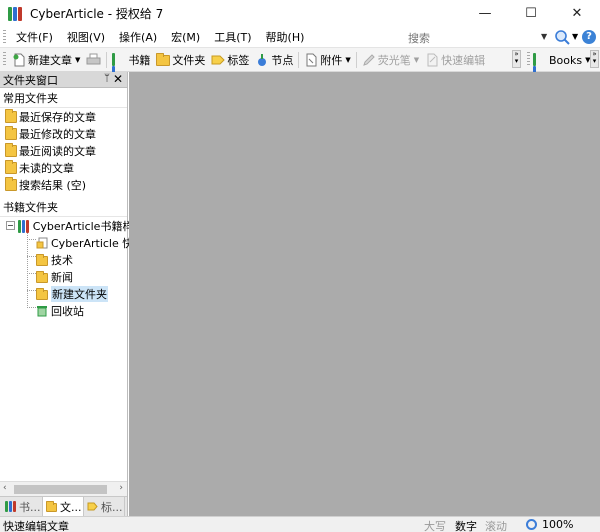 The image size is (600, 532). I want to click on folder-tab-icon, so click(51, 506).